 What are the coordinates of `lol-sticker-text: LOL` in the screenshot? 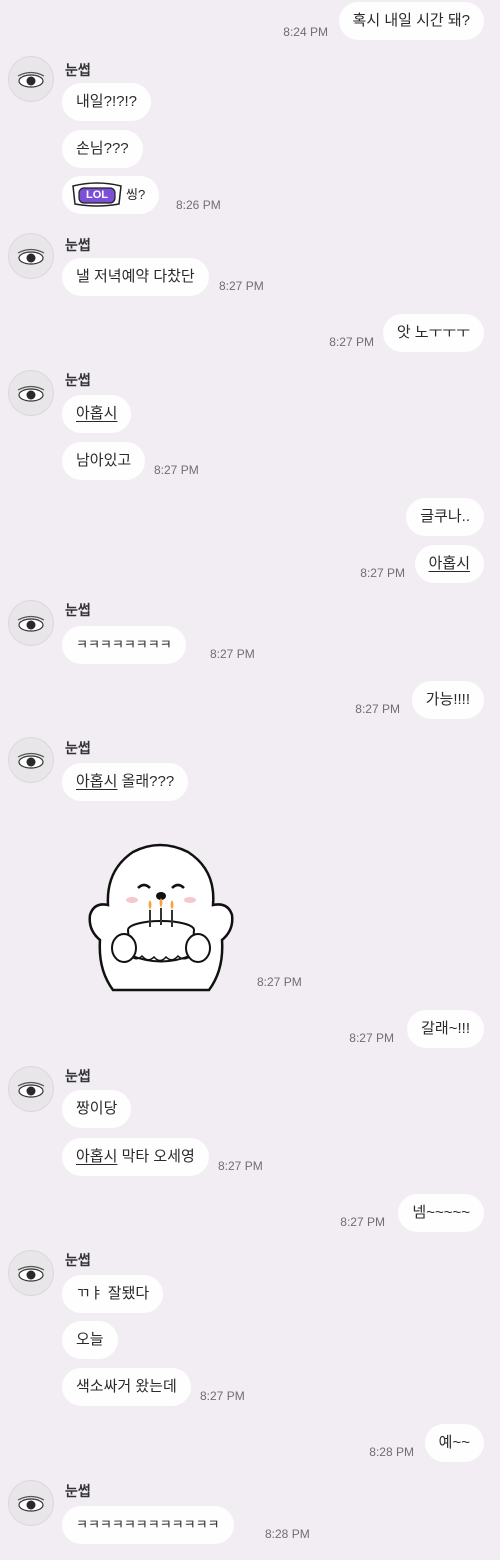 It's located at (97, 195).